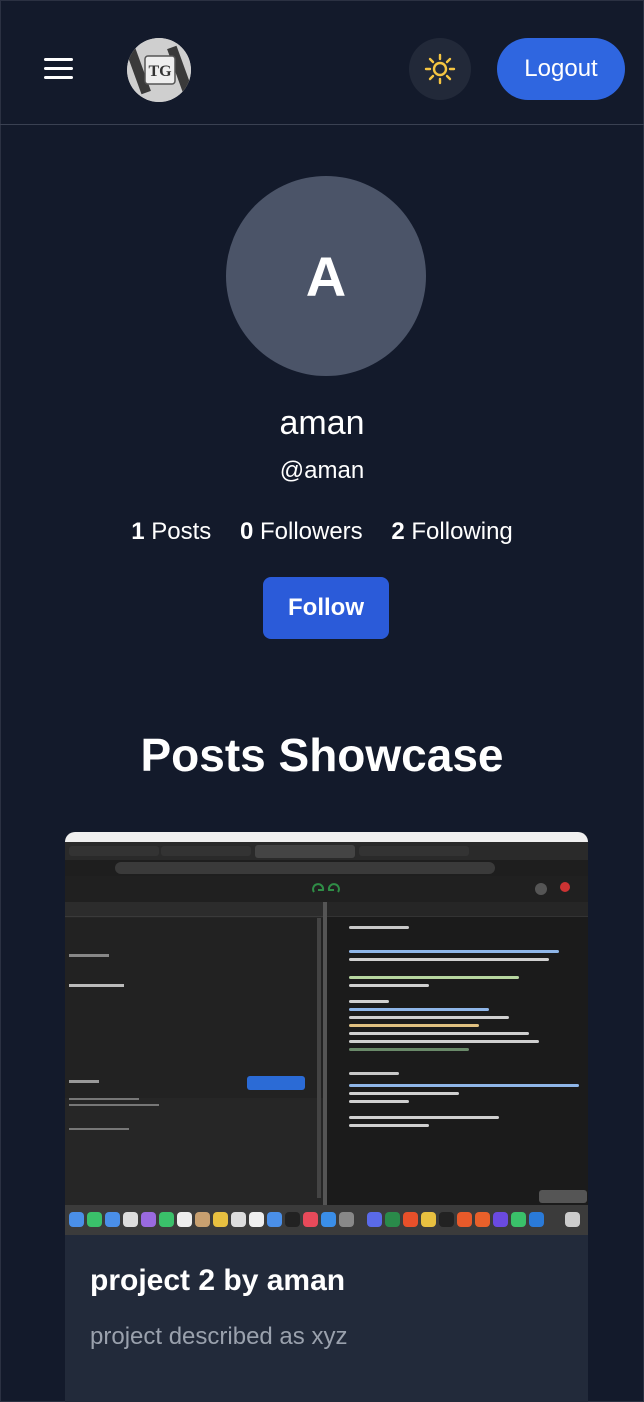  I want to click on profile-stats: 1 Posts 0 Followers 2 Following, so click(322, 532).